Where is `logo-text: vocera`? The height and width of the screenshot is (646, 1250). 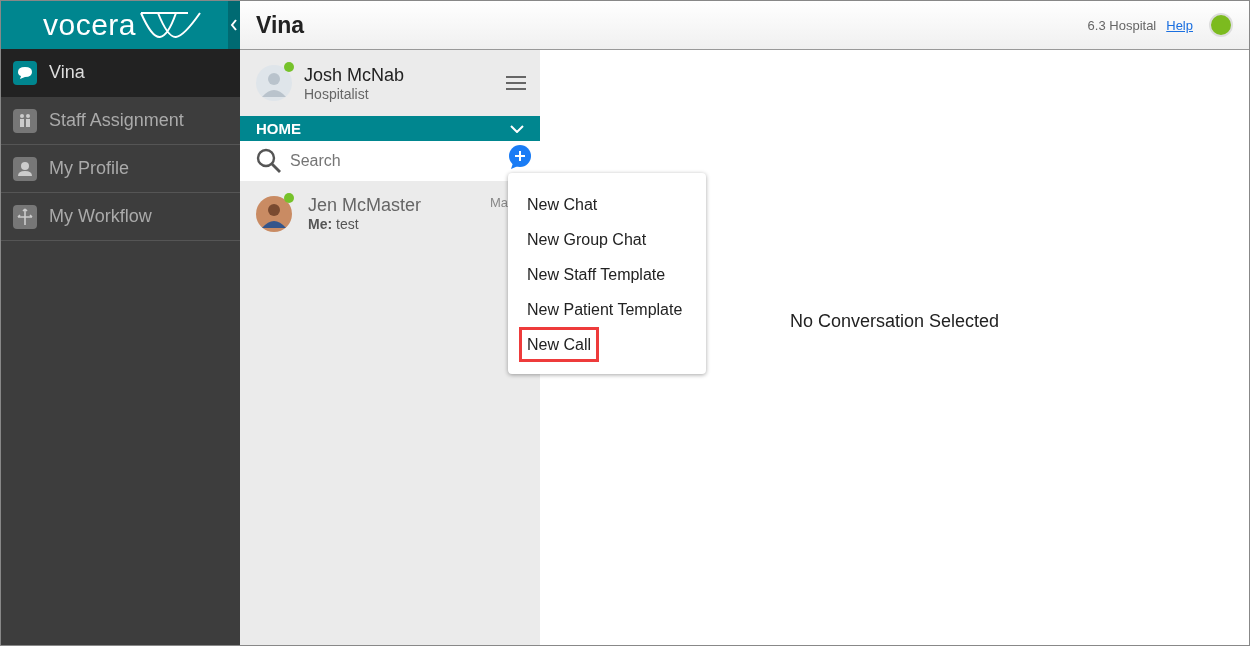
logo-text: vocera is located at coordinates (90, 25).